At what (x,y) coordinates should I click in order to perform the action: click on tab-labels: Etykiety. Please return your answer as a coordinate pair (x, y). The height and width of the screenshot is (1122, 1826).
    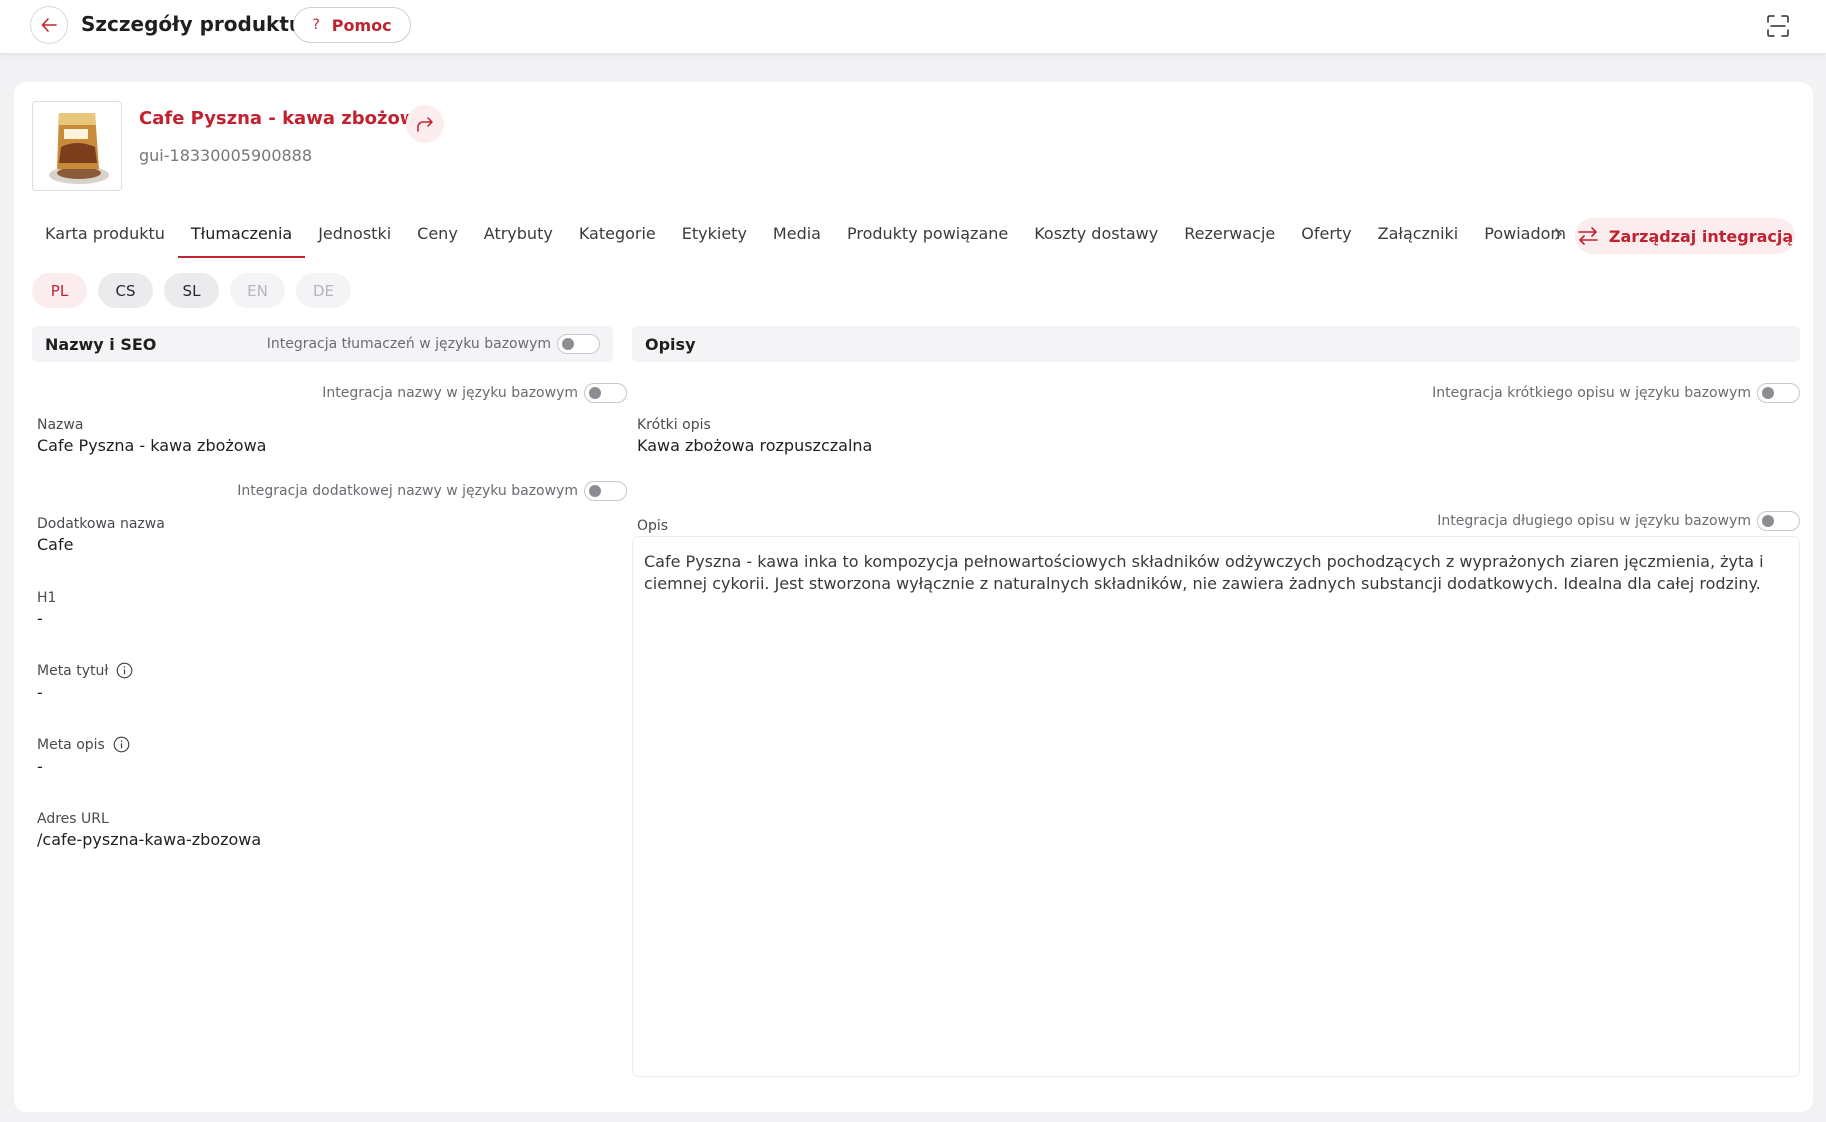
    Looking at the image, I should click on (714, 237).